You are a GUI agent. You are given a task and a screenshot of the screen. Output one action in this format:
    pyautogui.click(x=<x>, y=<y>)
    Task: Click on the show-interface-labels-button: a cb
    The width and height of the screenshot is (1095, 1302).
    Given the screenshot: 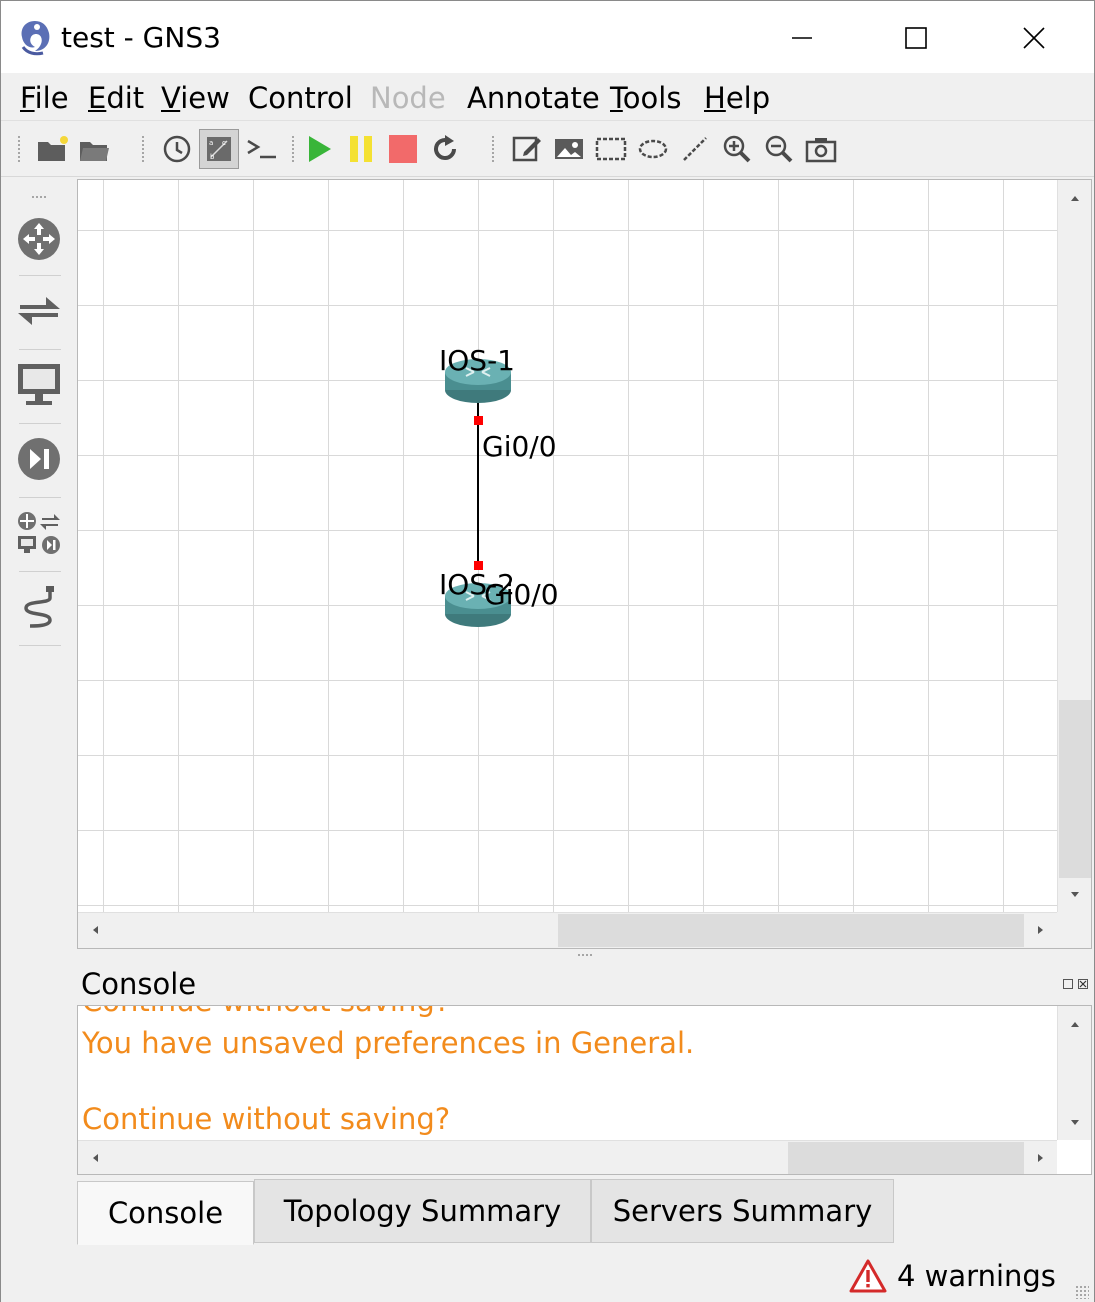 What is the action you would take?
    pyautogui.click(x=219, y=149)
    